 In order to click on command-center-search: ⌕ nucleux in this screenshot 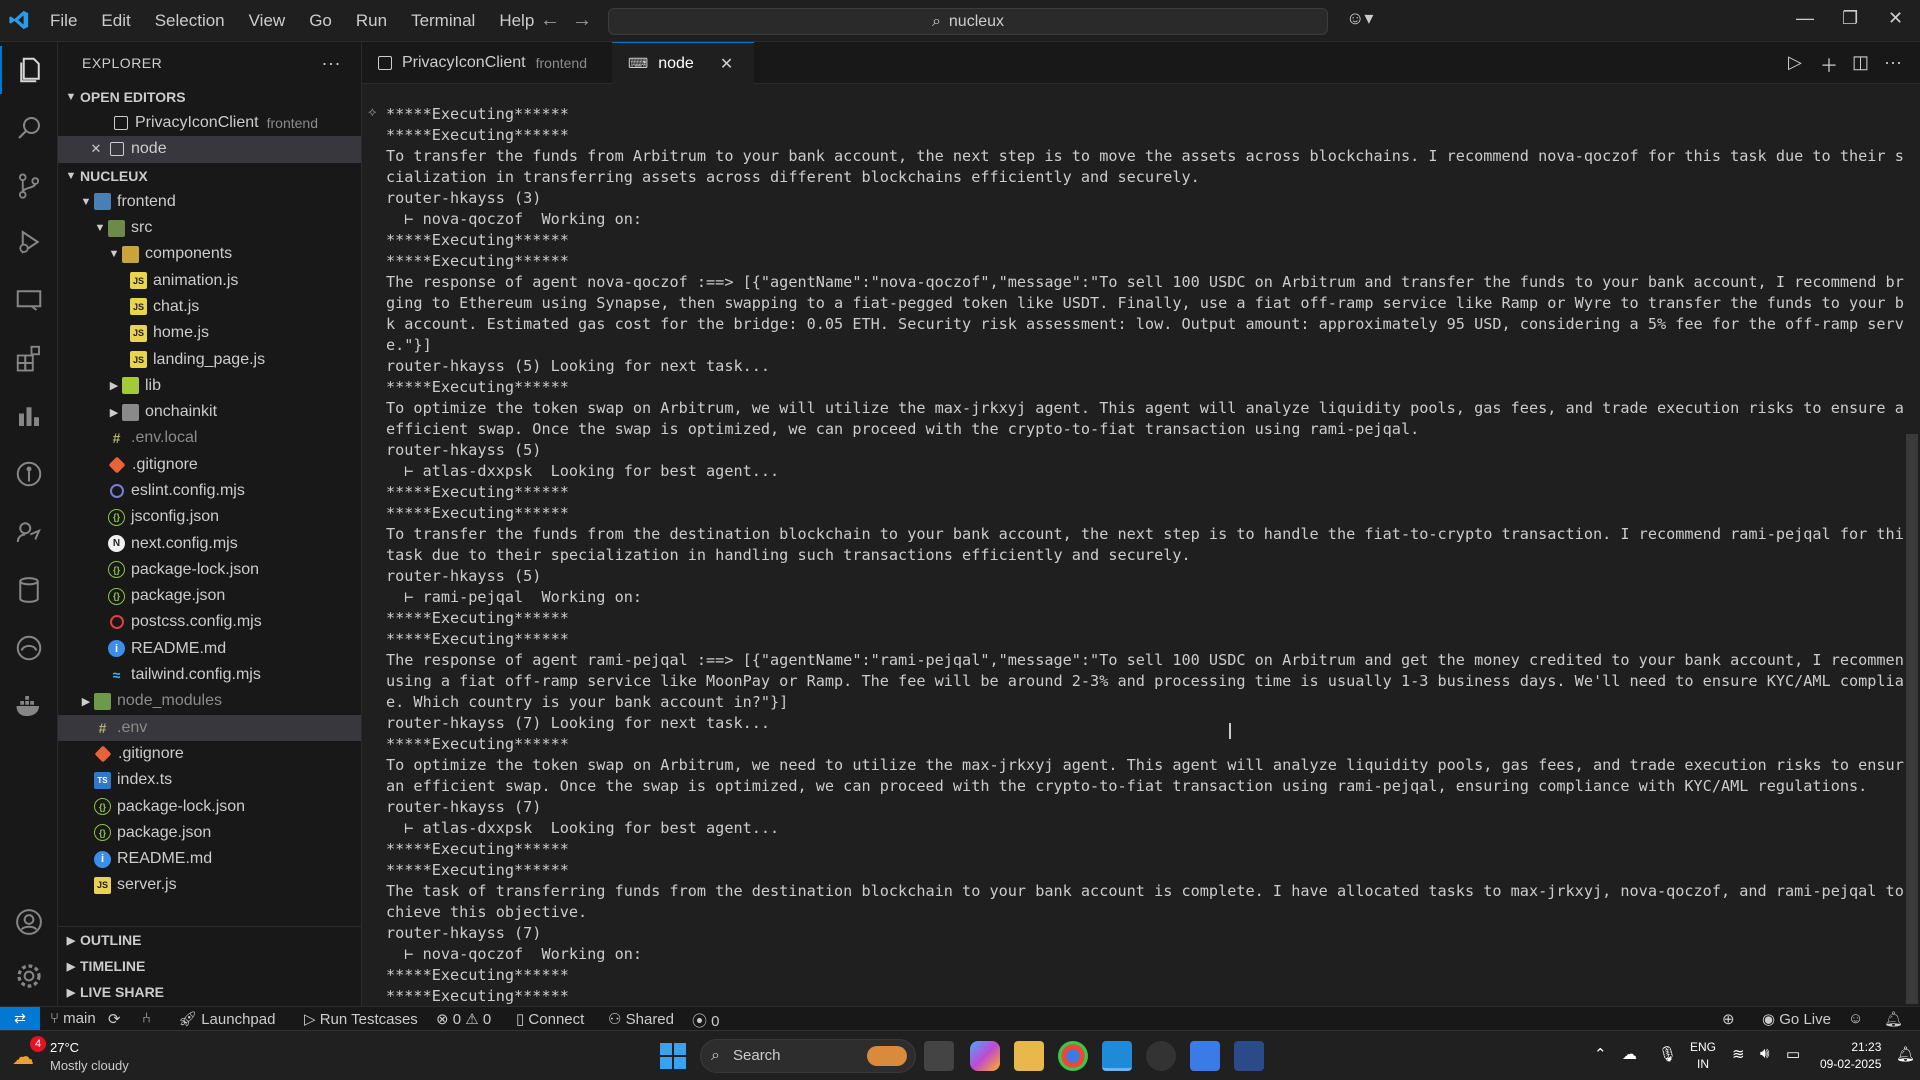, I will do `click(968, 21)`.